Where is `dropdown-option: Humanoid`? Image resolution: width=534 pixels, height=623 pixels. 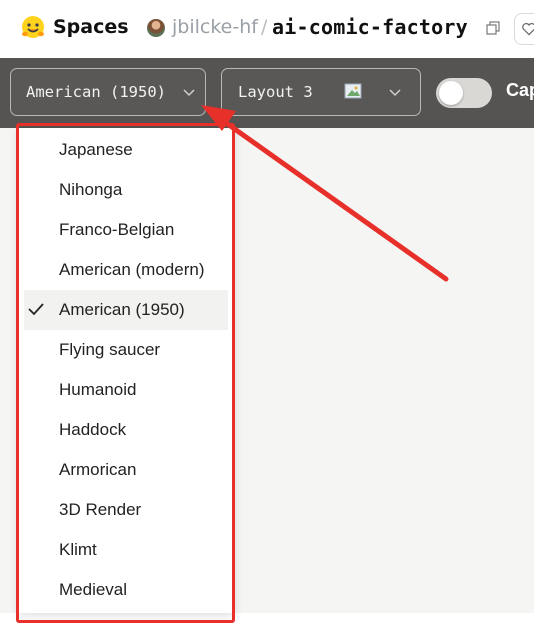 dropdown-option: Humanoid is located at coordinates (126, 390).